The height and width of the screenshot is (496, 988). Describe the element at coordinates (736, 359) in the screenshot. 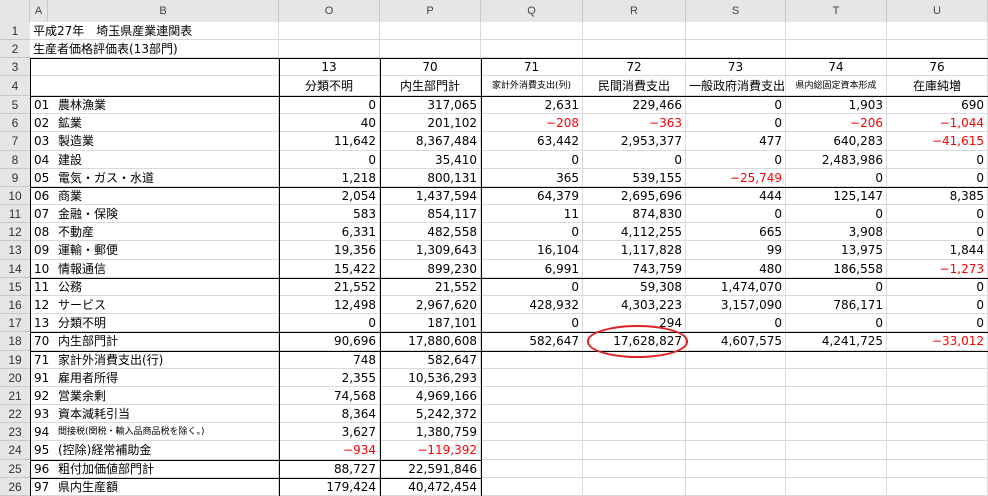

I see `value-cell-s19` at that location.